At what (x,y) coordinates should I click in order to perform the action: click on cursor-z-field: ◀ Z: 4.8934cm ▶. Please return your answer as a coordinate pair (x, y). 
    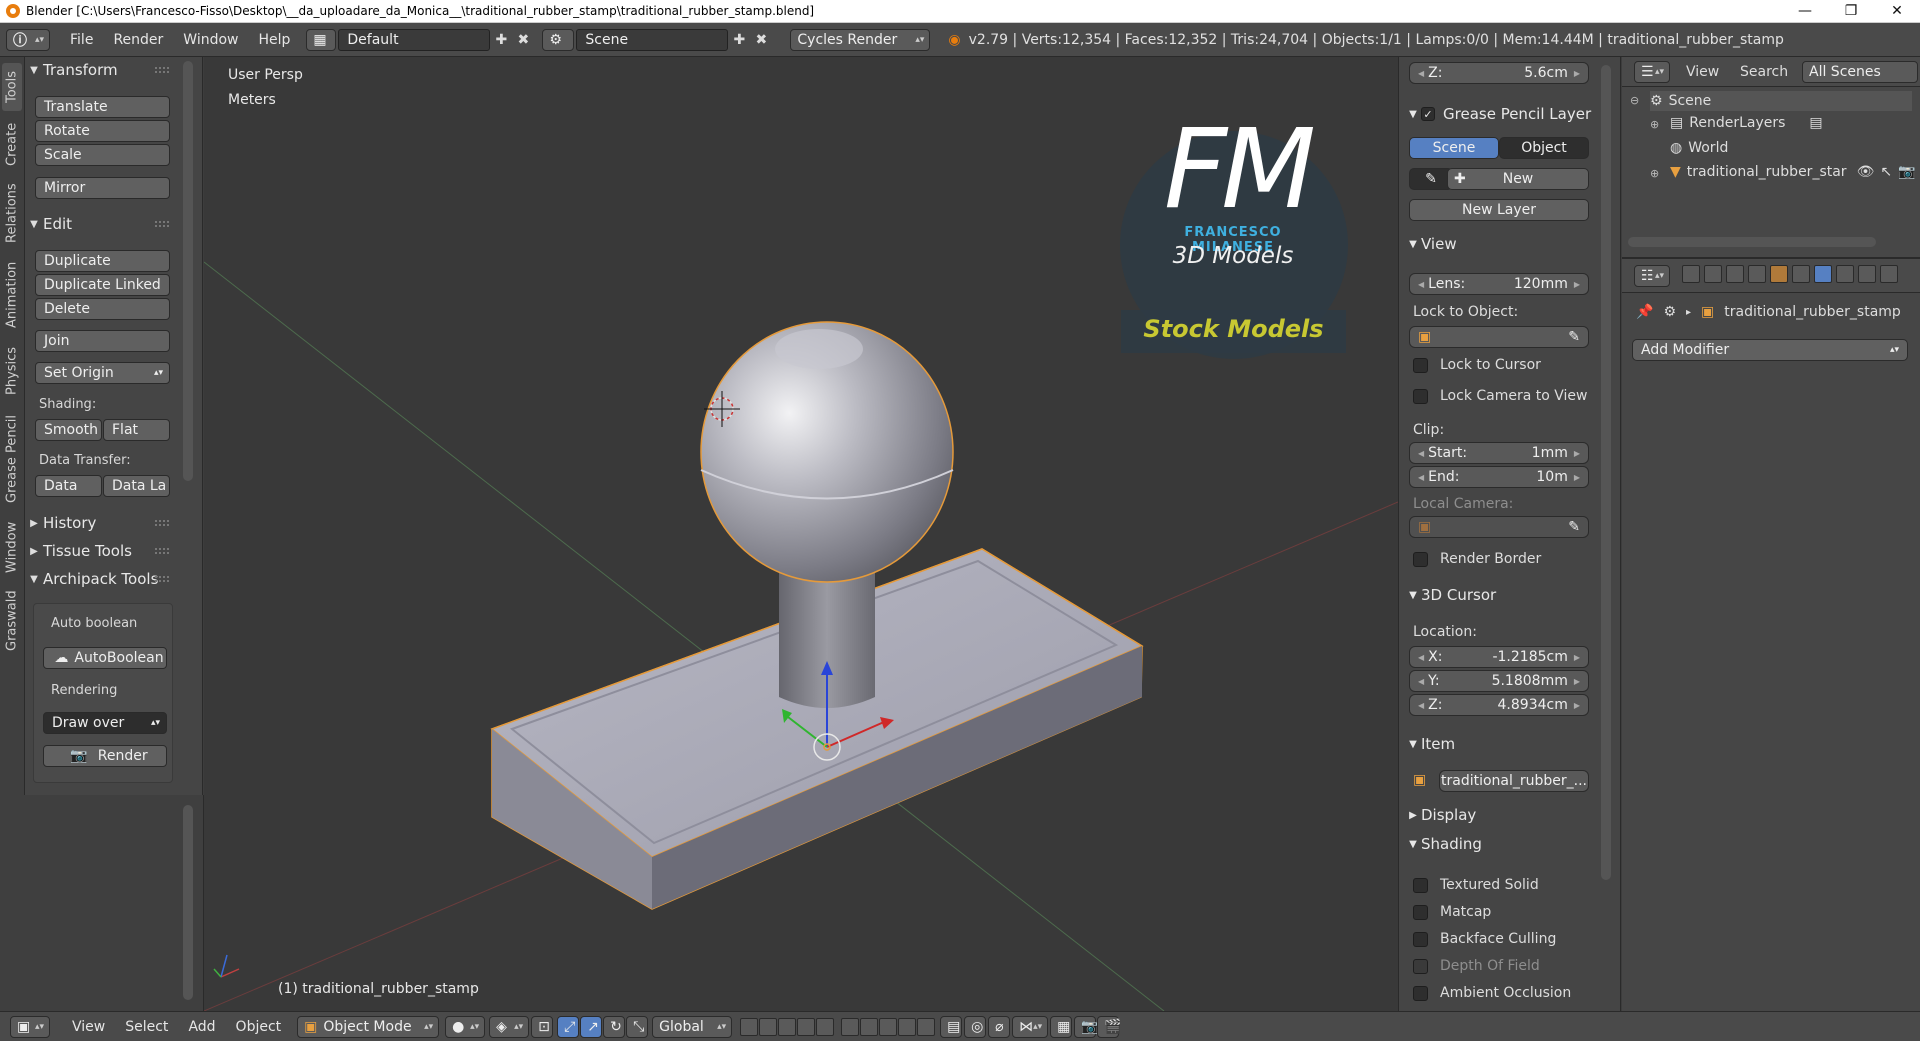
    Looking at the image, I should click on (1499, 705).